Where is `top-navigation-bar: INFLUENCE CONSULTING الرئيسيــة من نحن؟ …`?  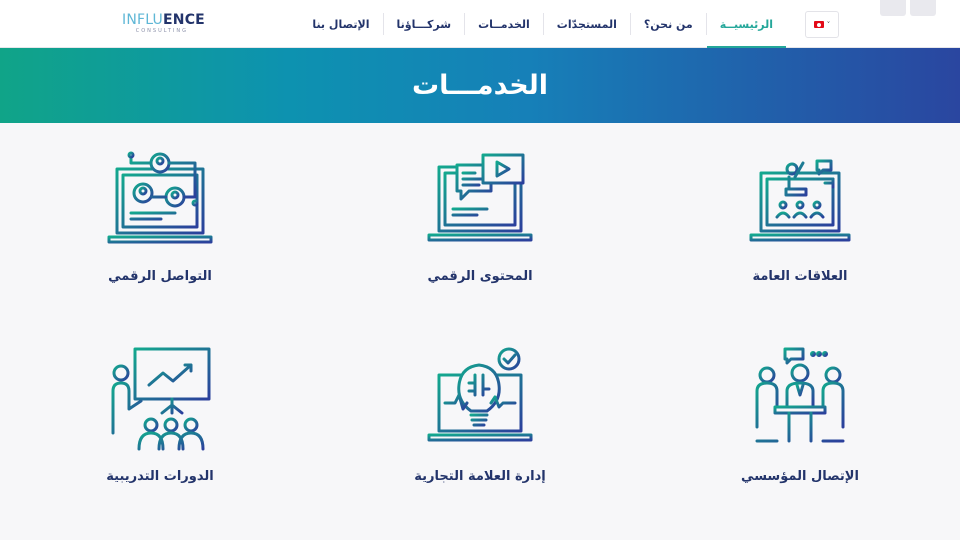 top-navigation-bar: INFLUENCE CONSULTING الرئيسيــة من نحن؟ … is located at coordinates (480, 24).